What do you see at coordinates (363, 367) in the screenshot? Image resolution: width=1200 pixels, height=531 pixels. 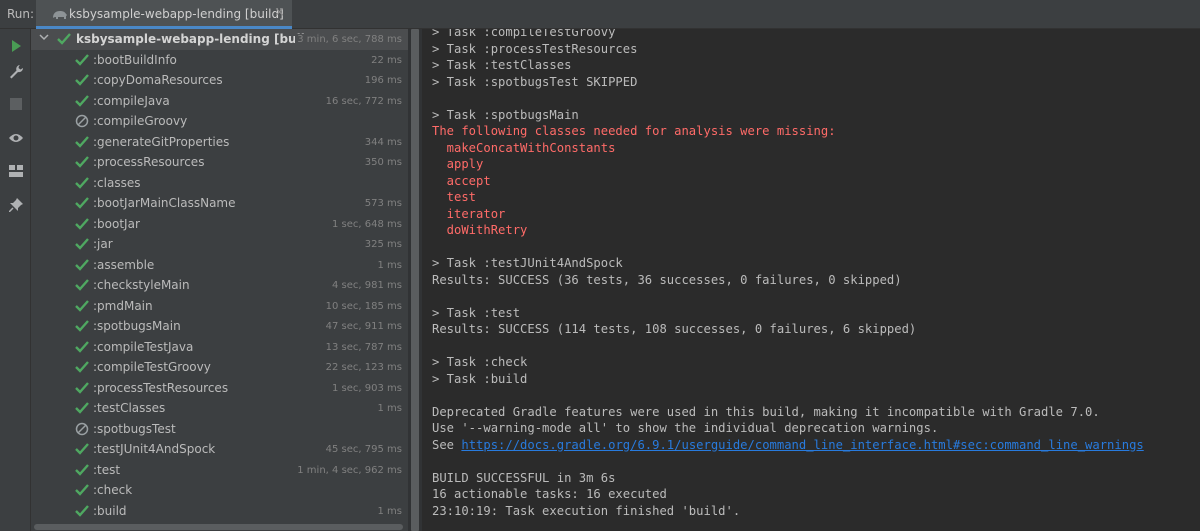 I see `task-duration: 22 sec, 123 ms` at bounding box center [363, 367].